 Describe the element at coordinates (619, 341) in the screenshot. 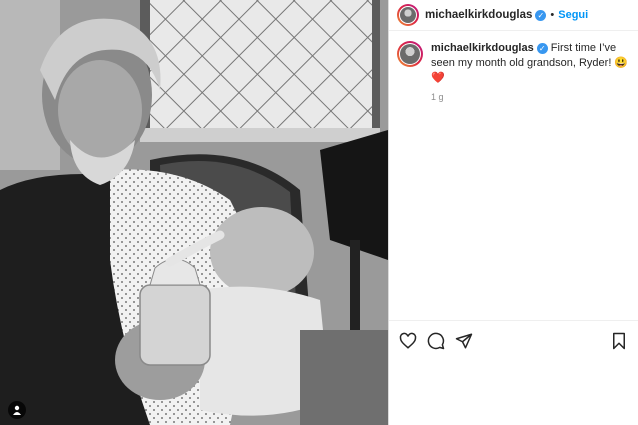

I see `bookmark-icon` at that location.